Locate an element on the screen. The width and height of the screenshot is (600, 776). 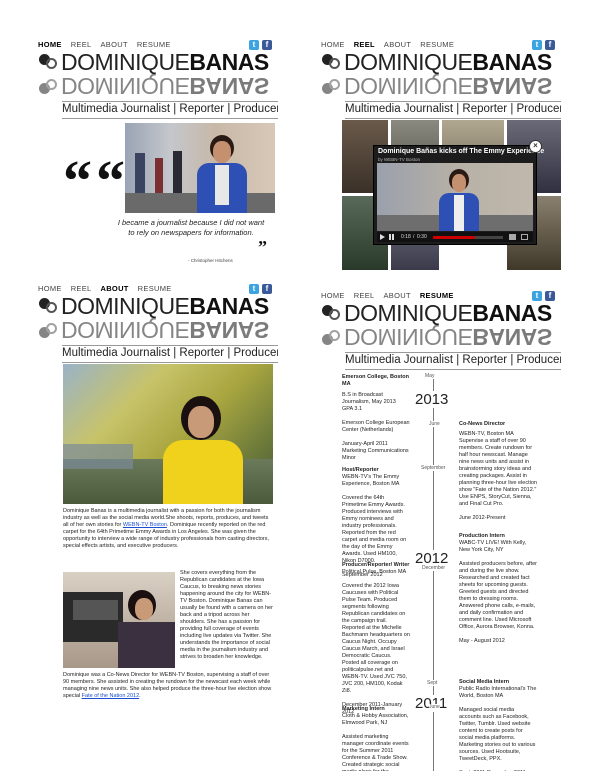
resume-entry-title: Emerson College, Boston MA is located at coordinates (375, 380).